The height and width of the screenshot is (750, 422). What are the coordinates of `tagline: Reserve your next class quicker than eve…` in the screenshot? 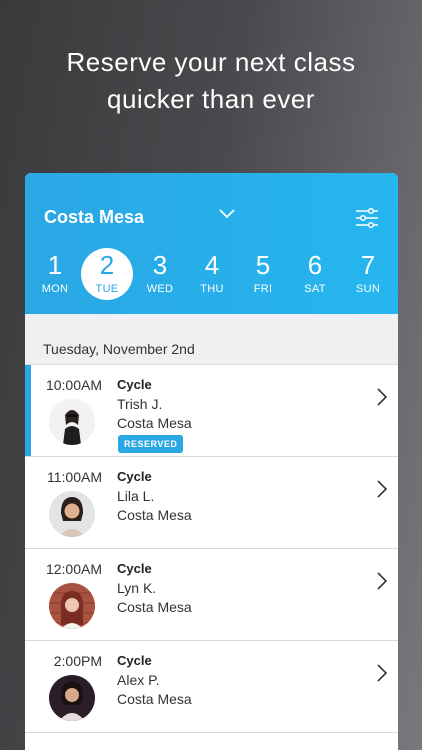 It's located at (211, 81).